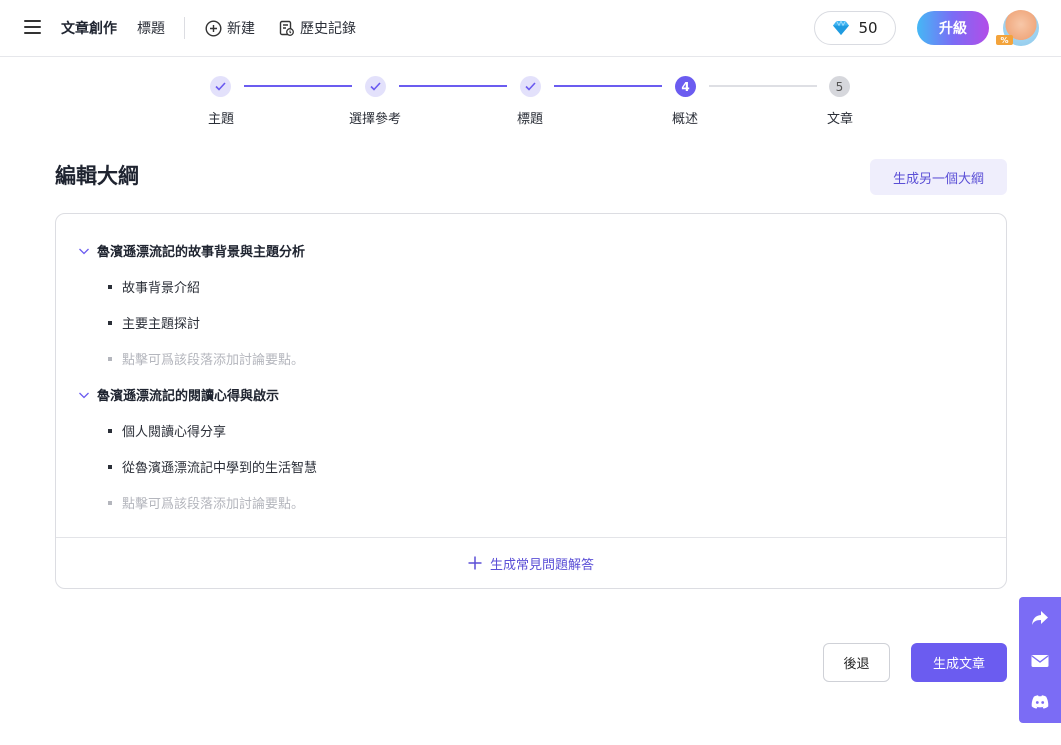 The height and width of the screenshot is (745, 1061). What do you see at coordinates (151, 28) in the screenshot?
I see `current-tool-tab: 標題` at bounding box center [151, 28].